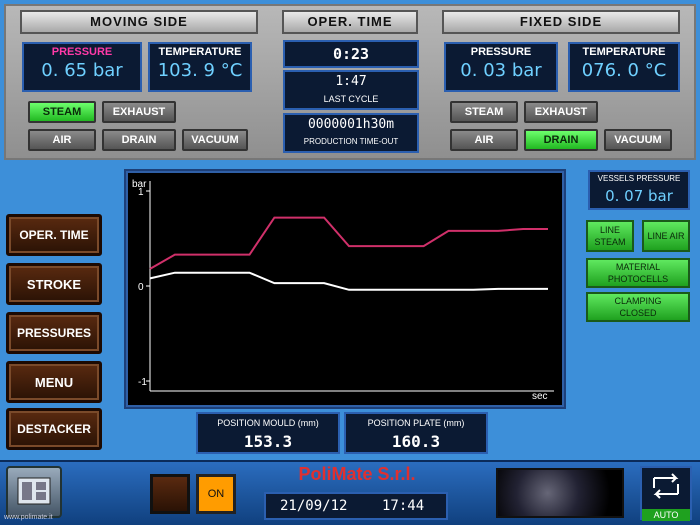 The width and height of the screenshot is (700, 525). I want to click on position-mould-box: POSITION MOULD (mm) 153.3, so click(268, 433).